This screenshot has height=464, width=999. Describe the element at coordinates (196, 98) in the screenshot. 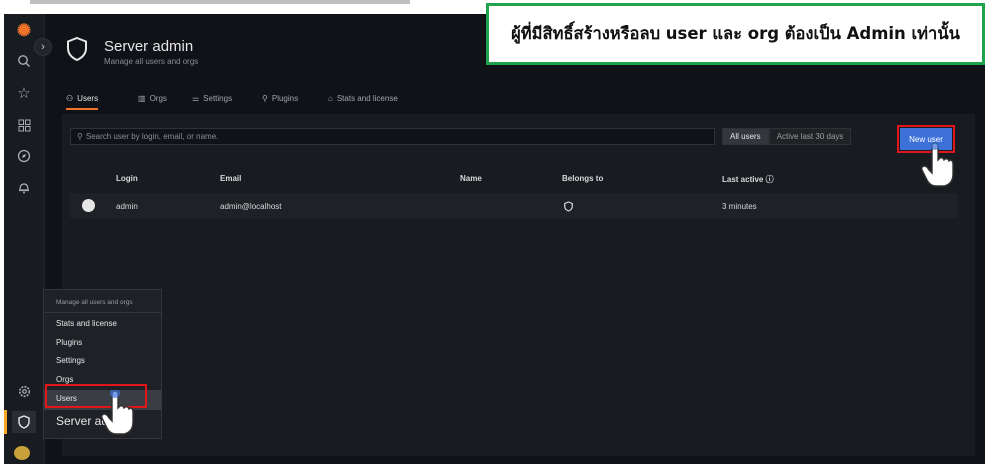

I see `sliders-icon: ⚌` at that location.